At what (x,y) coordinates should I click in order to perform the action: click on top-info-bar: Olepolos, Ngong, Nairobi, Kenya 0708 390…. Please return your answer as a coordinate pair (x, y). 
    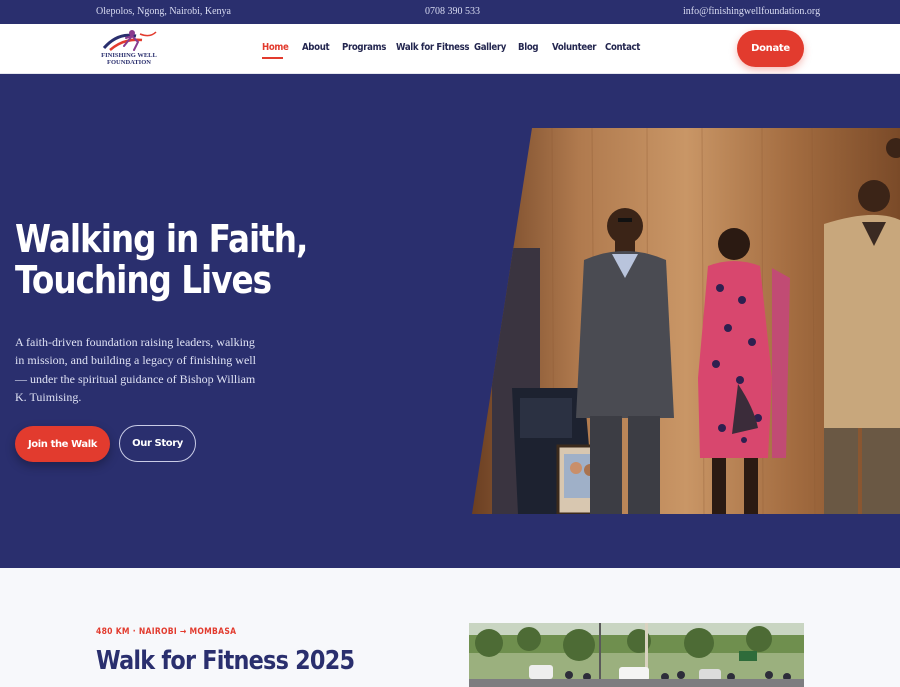
    Looking at the image, I should click on (450, 12).